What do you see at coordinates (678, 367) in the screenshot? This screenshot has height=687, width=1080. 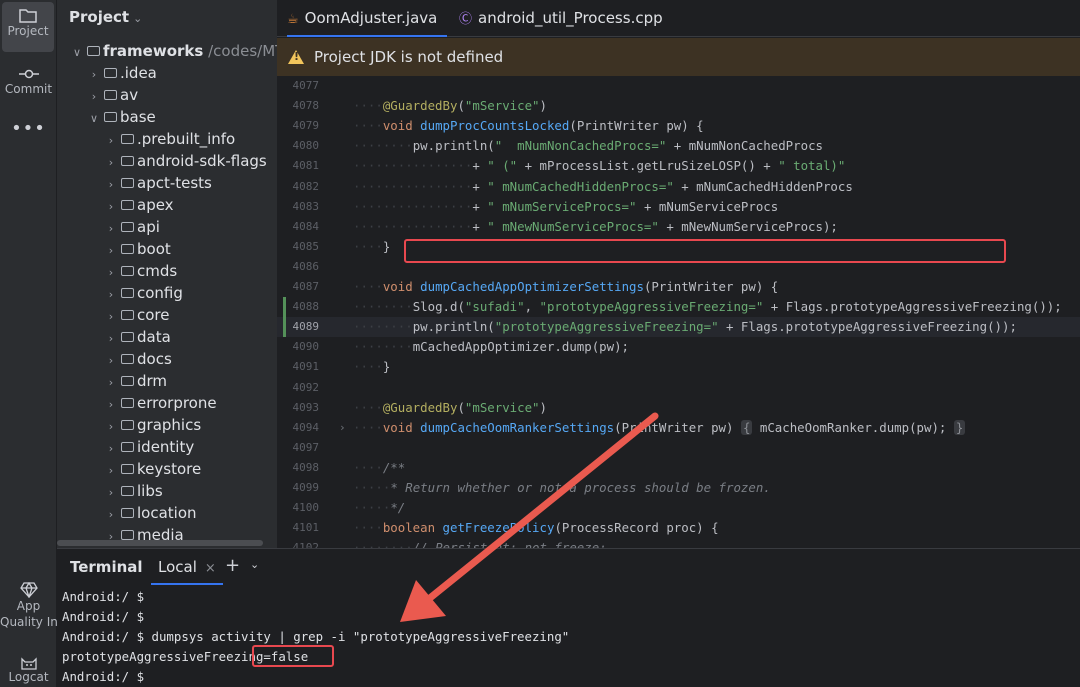 I see `code-line: 4091 ····}` at bounding box center [678, 367].